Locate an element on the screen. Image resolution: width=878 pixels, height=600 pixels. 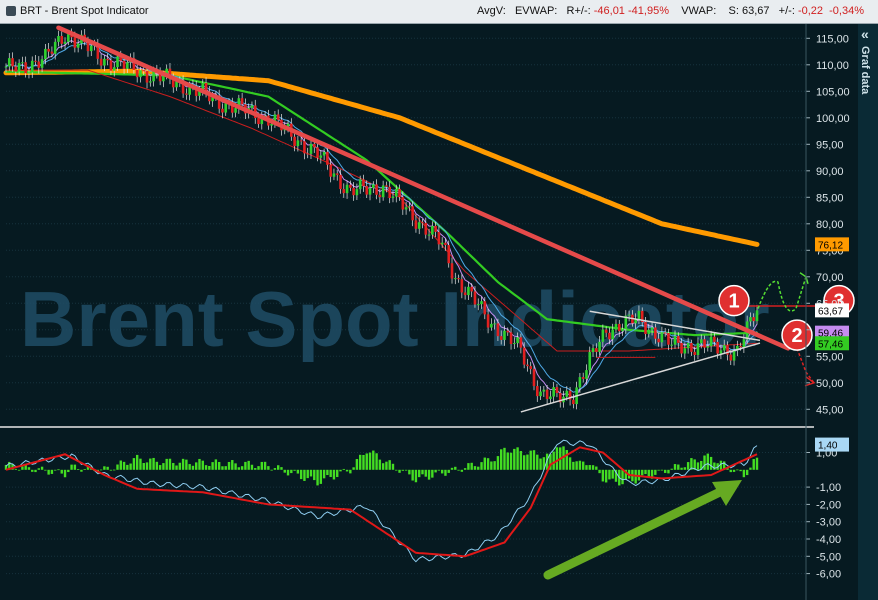
macd-axis-label: -5,00 is located at coordinates (828, 557).